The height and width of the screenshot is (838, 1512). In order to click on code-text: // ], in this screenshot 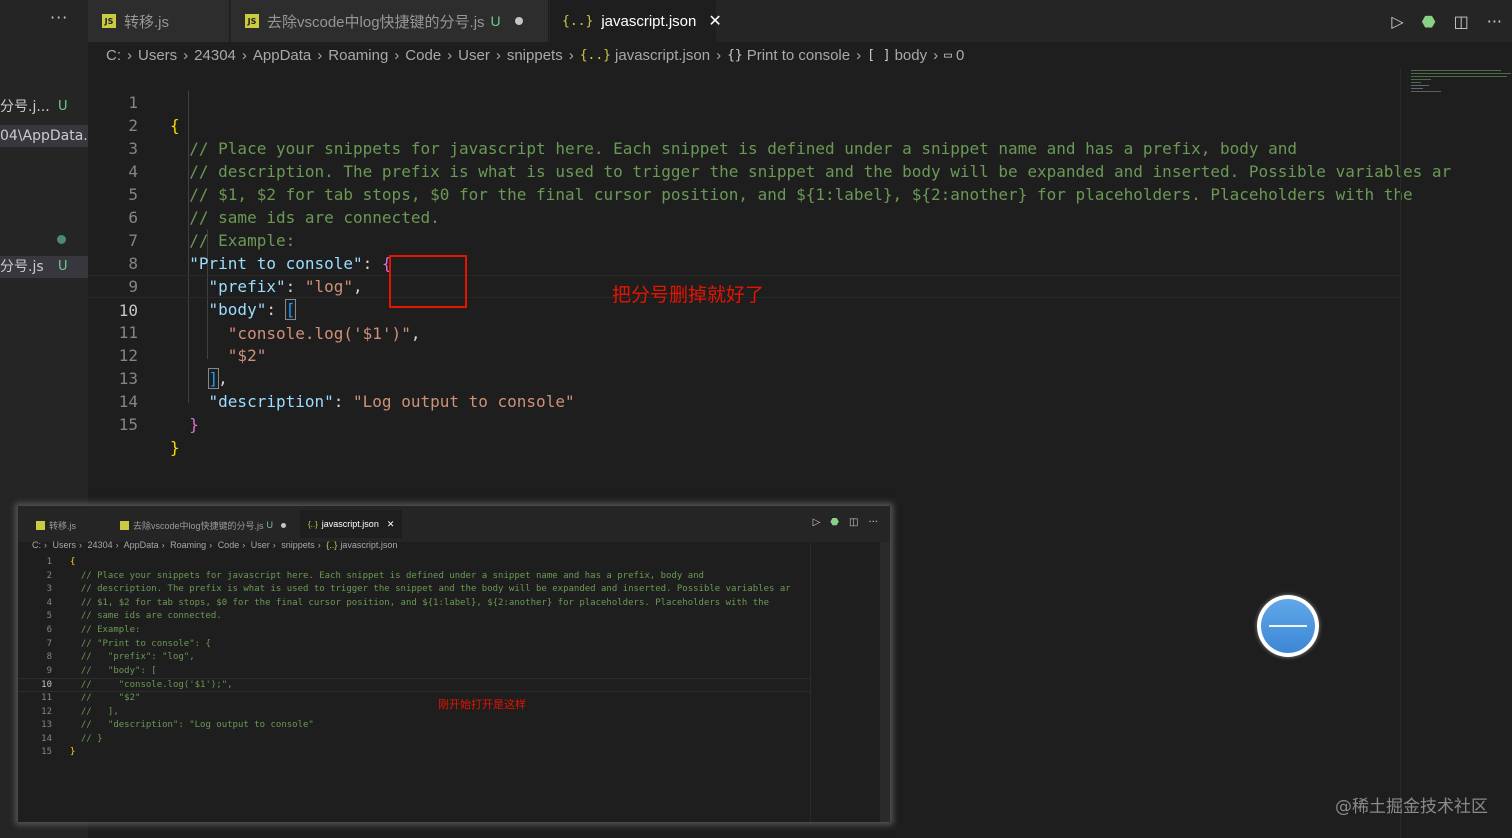, I will do `click(94, 711)`.